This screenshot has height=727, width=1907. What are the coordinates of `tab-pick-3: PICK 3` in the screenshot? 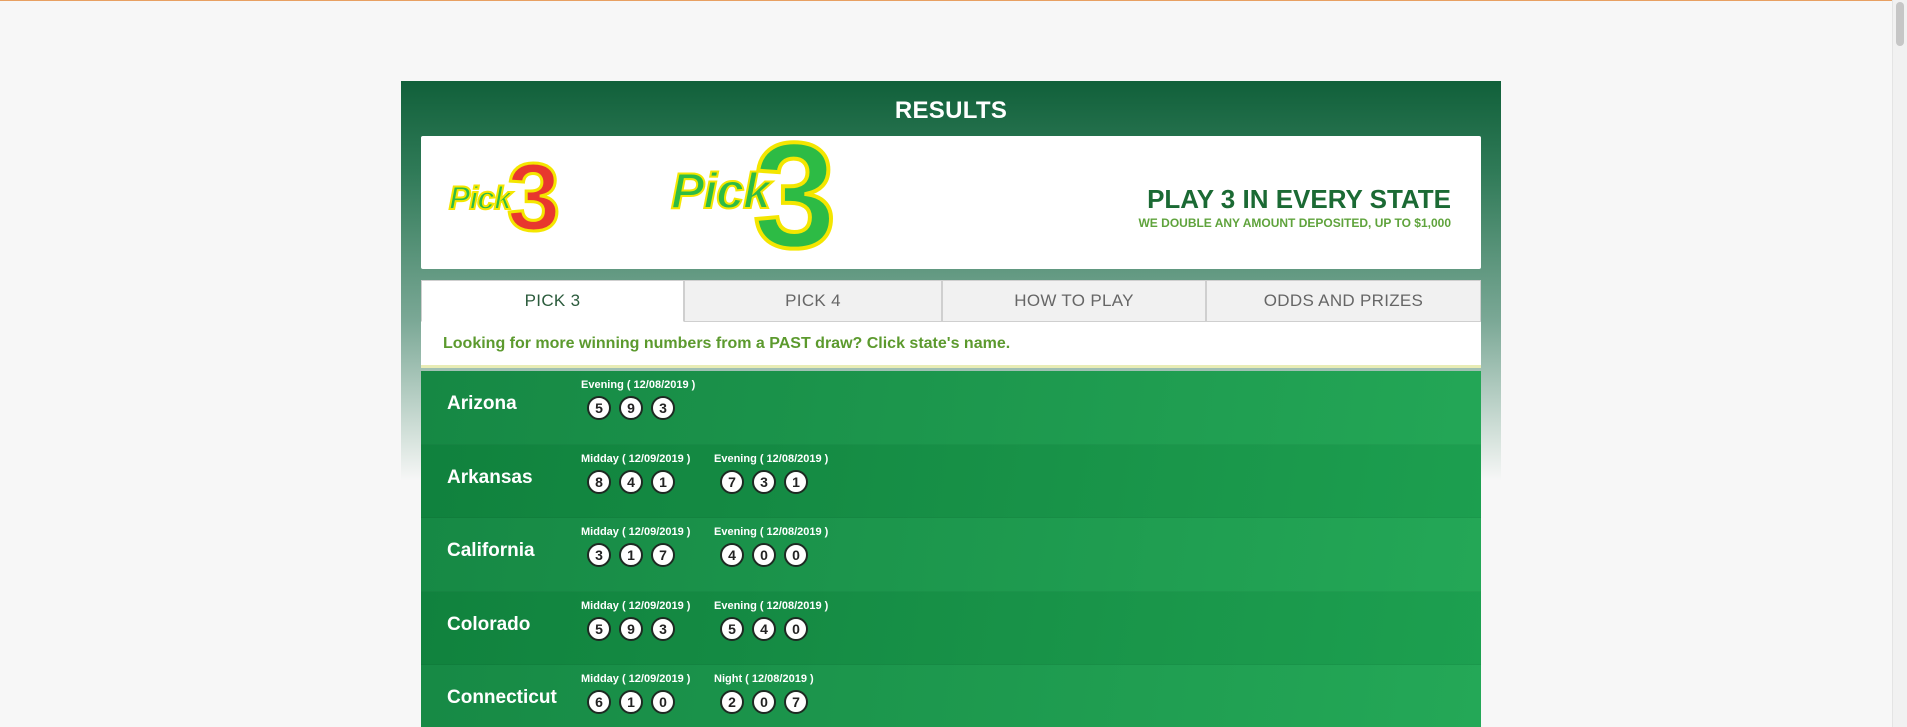 It's located at (552, 301).